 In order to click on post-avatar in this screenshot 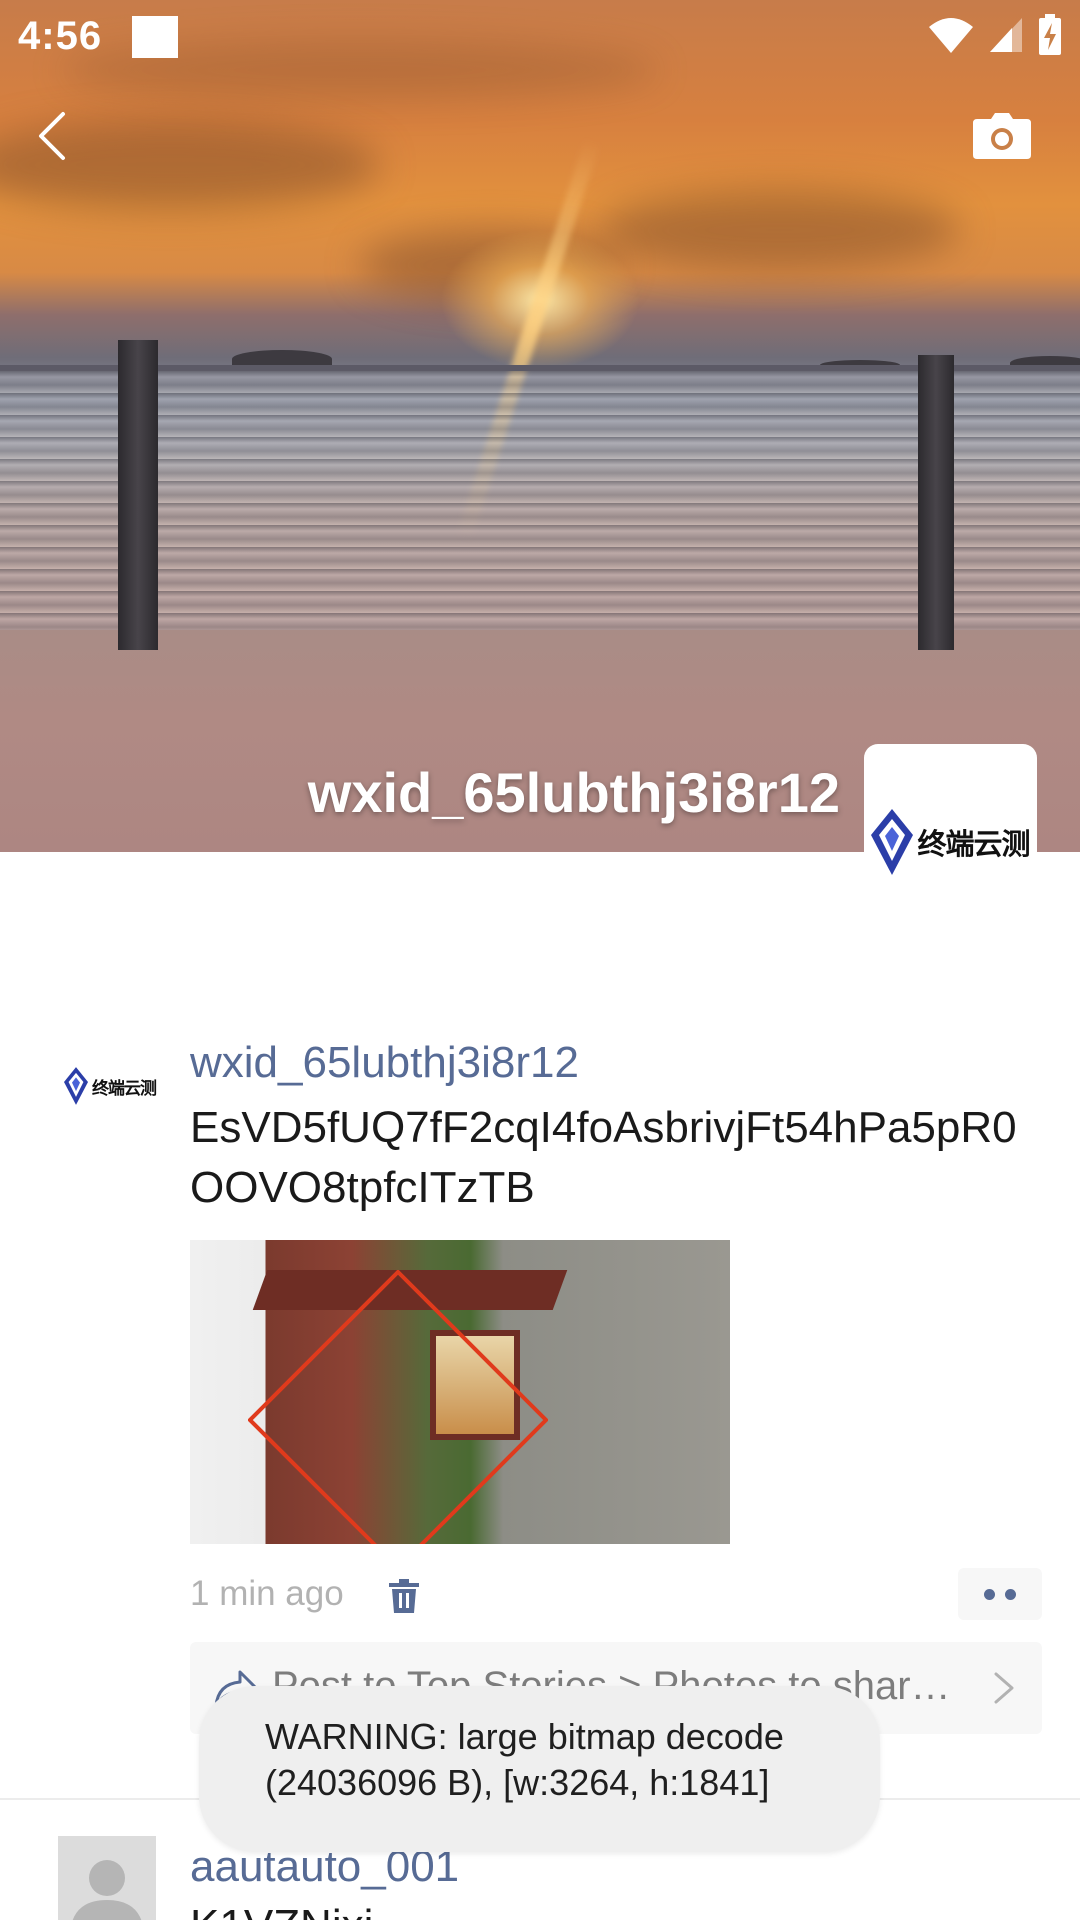, I will do `click(107, 1878)`.